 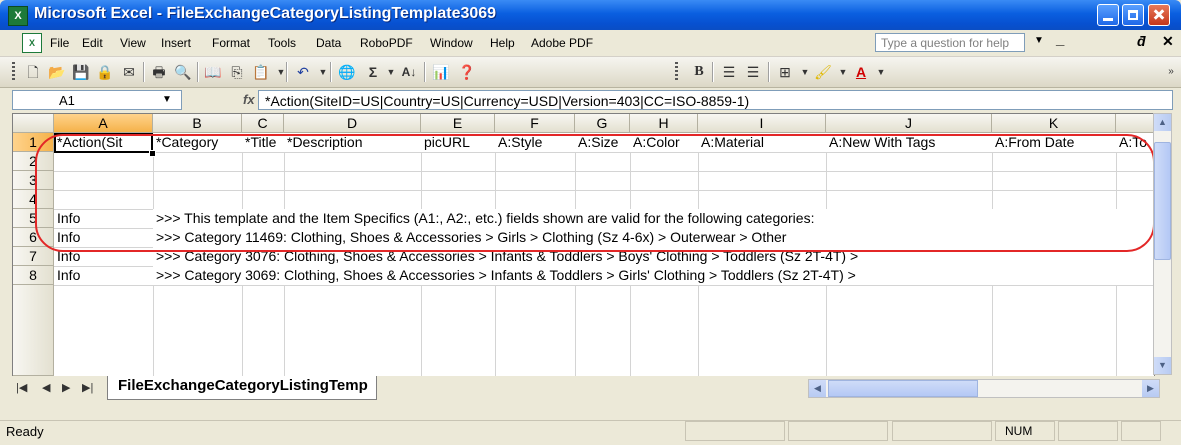 What do you see at coordinates (133, 43) in the screenshot?
I see `menu-view: View` at bounding box center [133, 43].